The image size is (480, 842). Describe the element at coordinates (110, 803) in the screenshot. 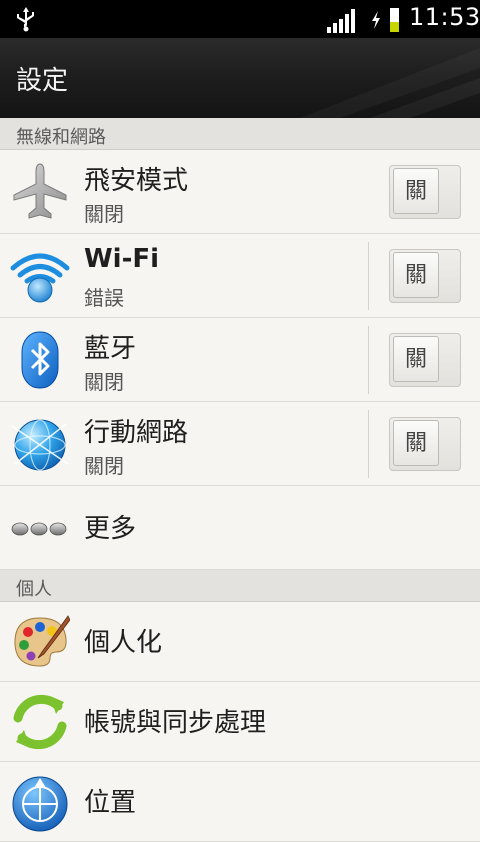

I see `item-title: 位置` at that location.